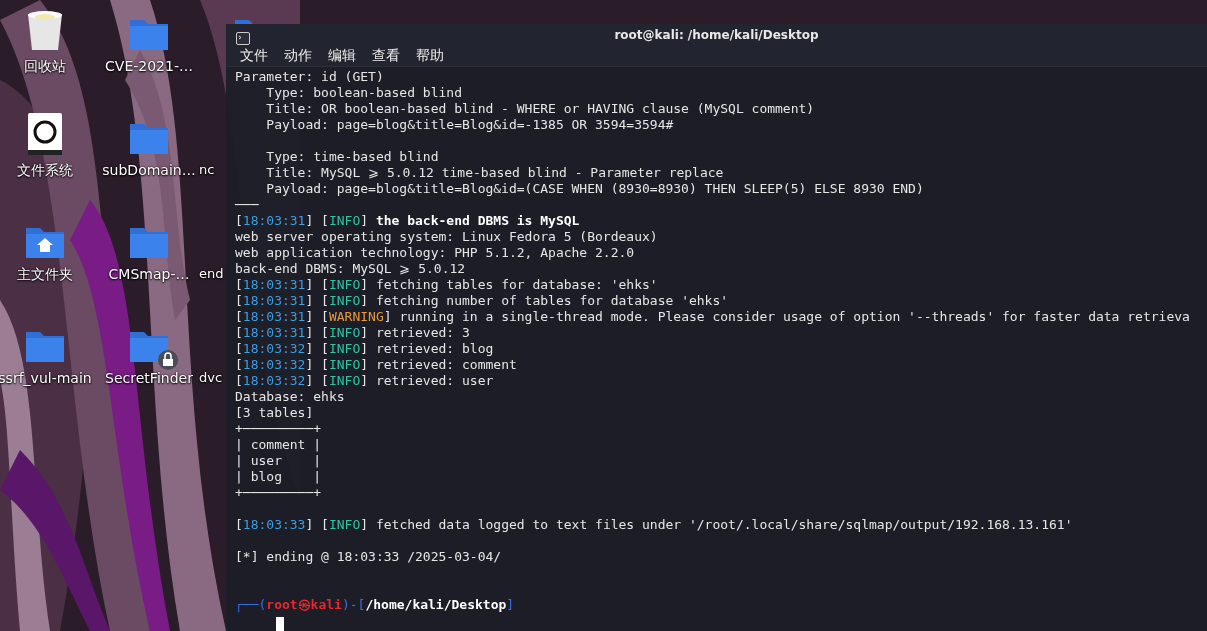  I want to click on terminal-line: Database: ehks, so click(290, 397).